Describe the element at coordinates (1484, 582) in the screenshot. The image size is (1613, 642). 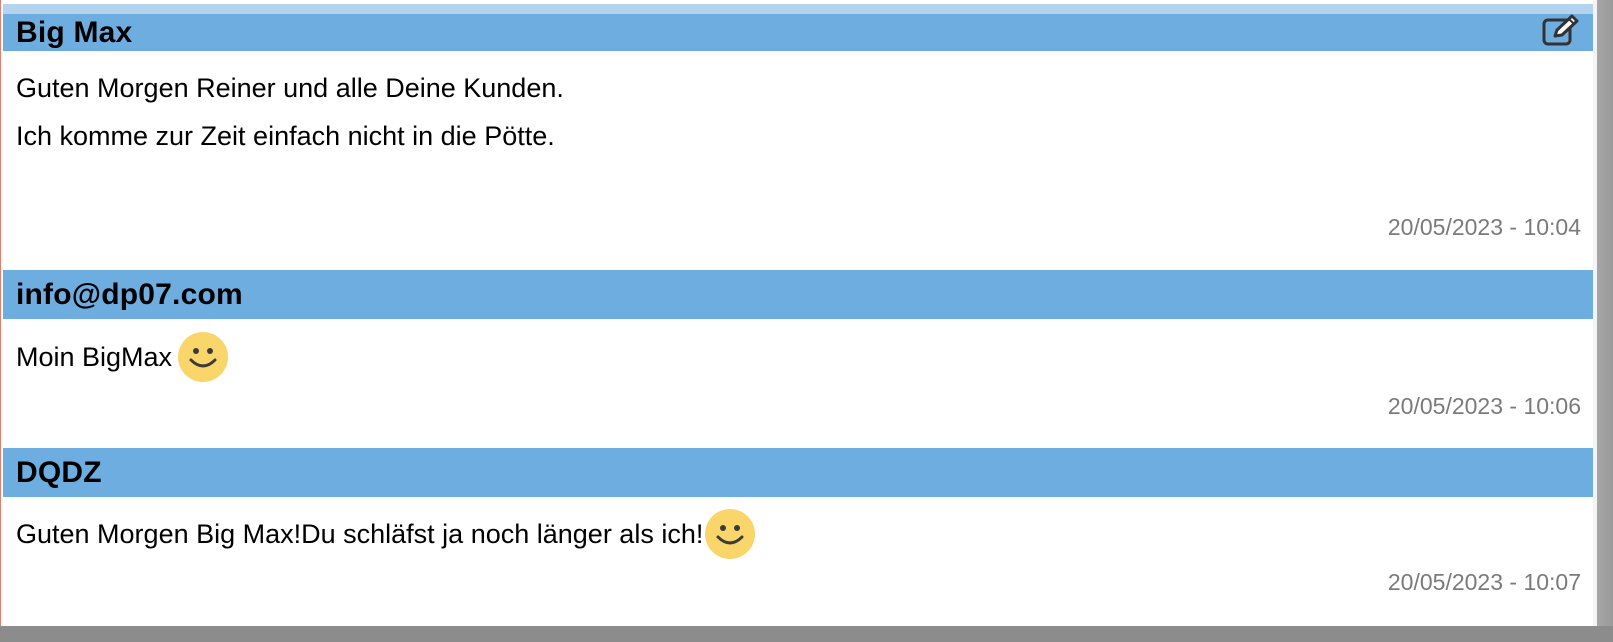
I see `post-timestamp: 20/05/2023 - 10:07` at that location.